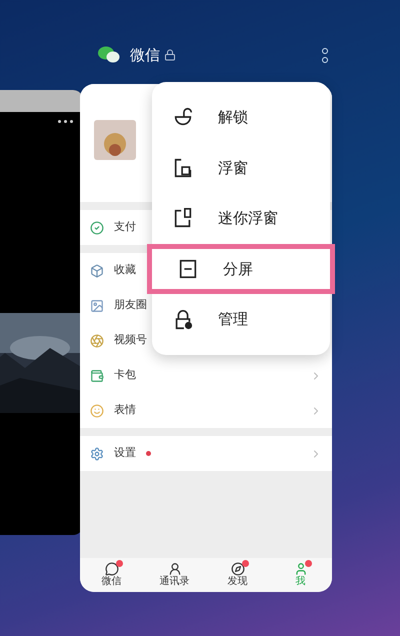 The width and height of the screenshot is (400, 636). What do you see at coordinates (125, 375) in the screenshot?
I see `row-label: 卡包` at bounding box center [125, 375].